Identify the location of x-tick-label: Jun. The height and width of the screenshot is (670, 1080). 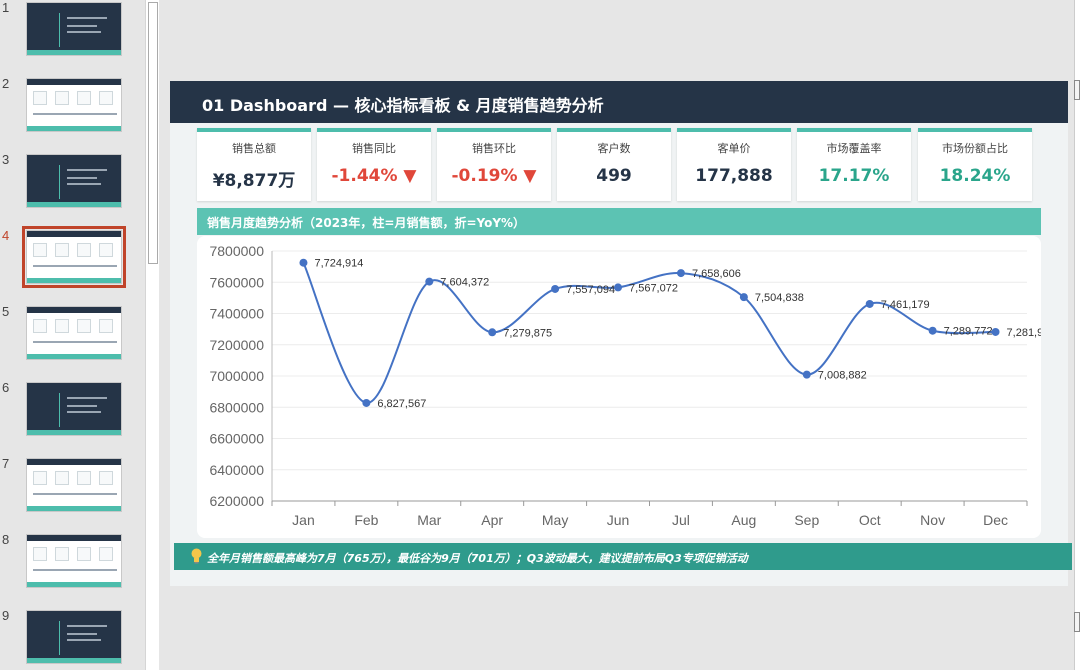
(618, 520).